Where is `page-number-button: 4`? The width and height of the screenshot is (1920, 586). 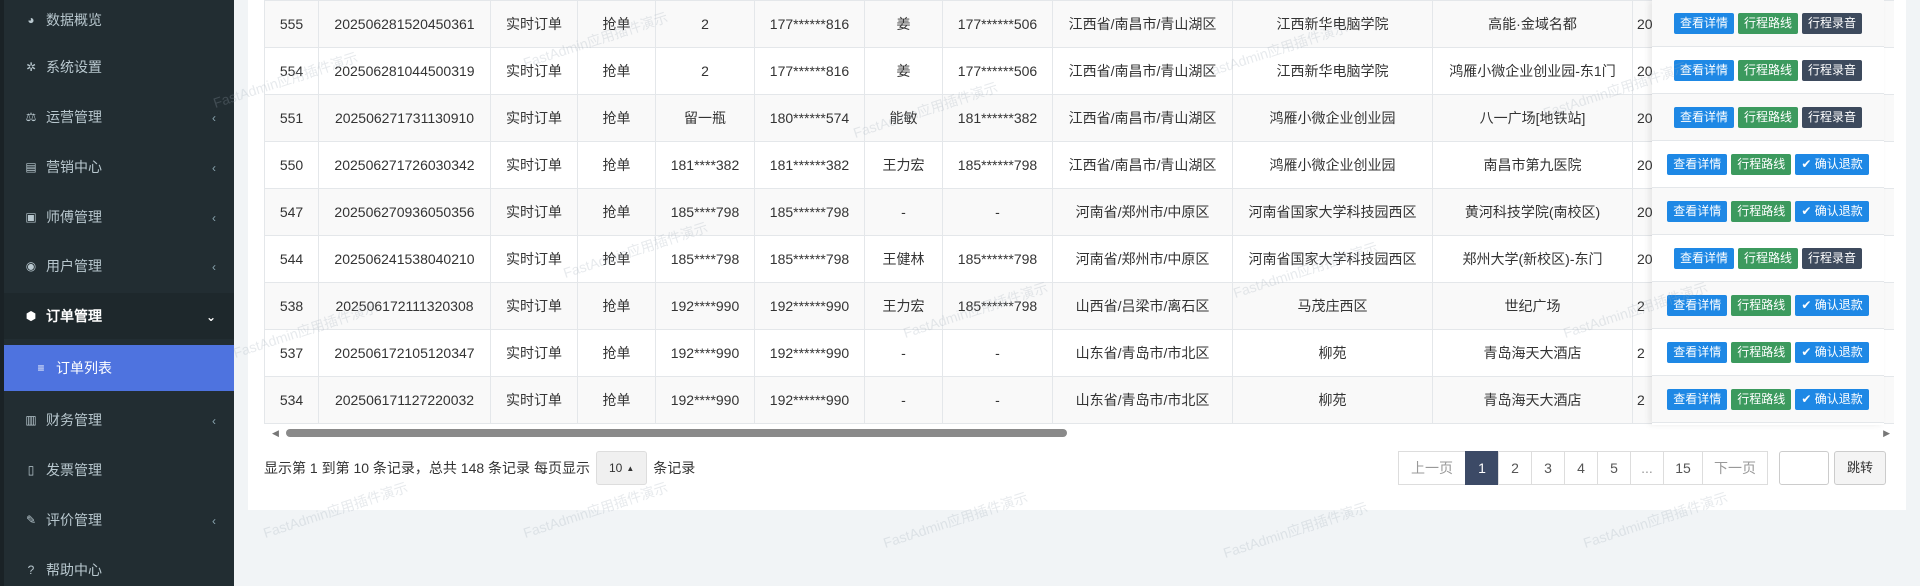 page-number-button: 4 is located at coordinates (1581, 468).